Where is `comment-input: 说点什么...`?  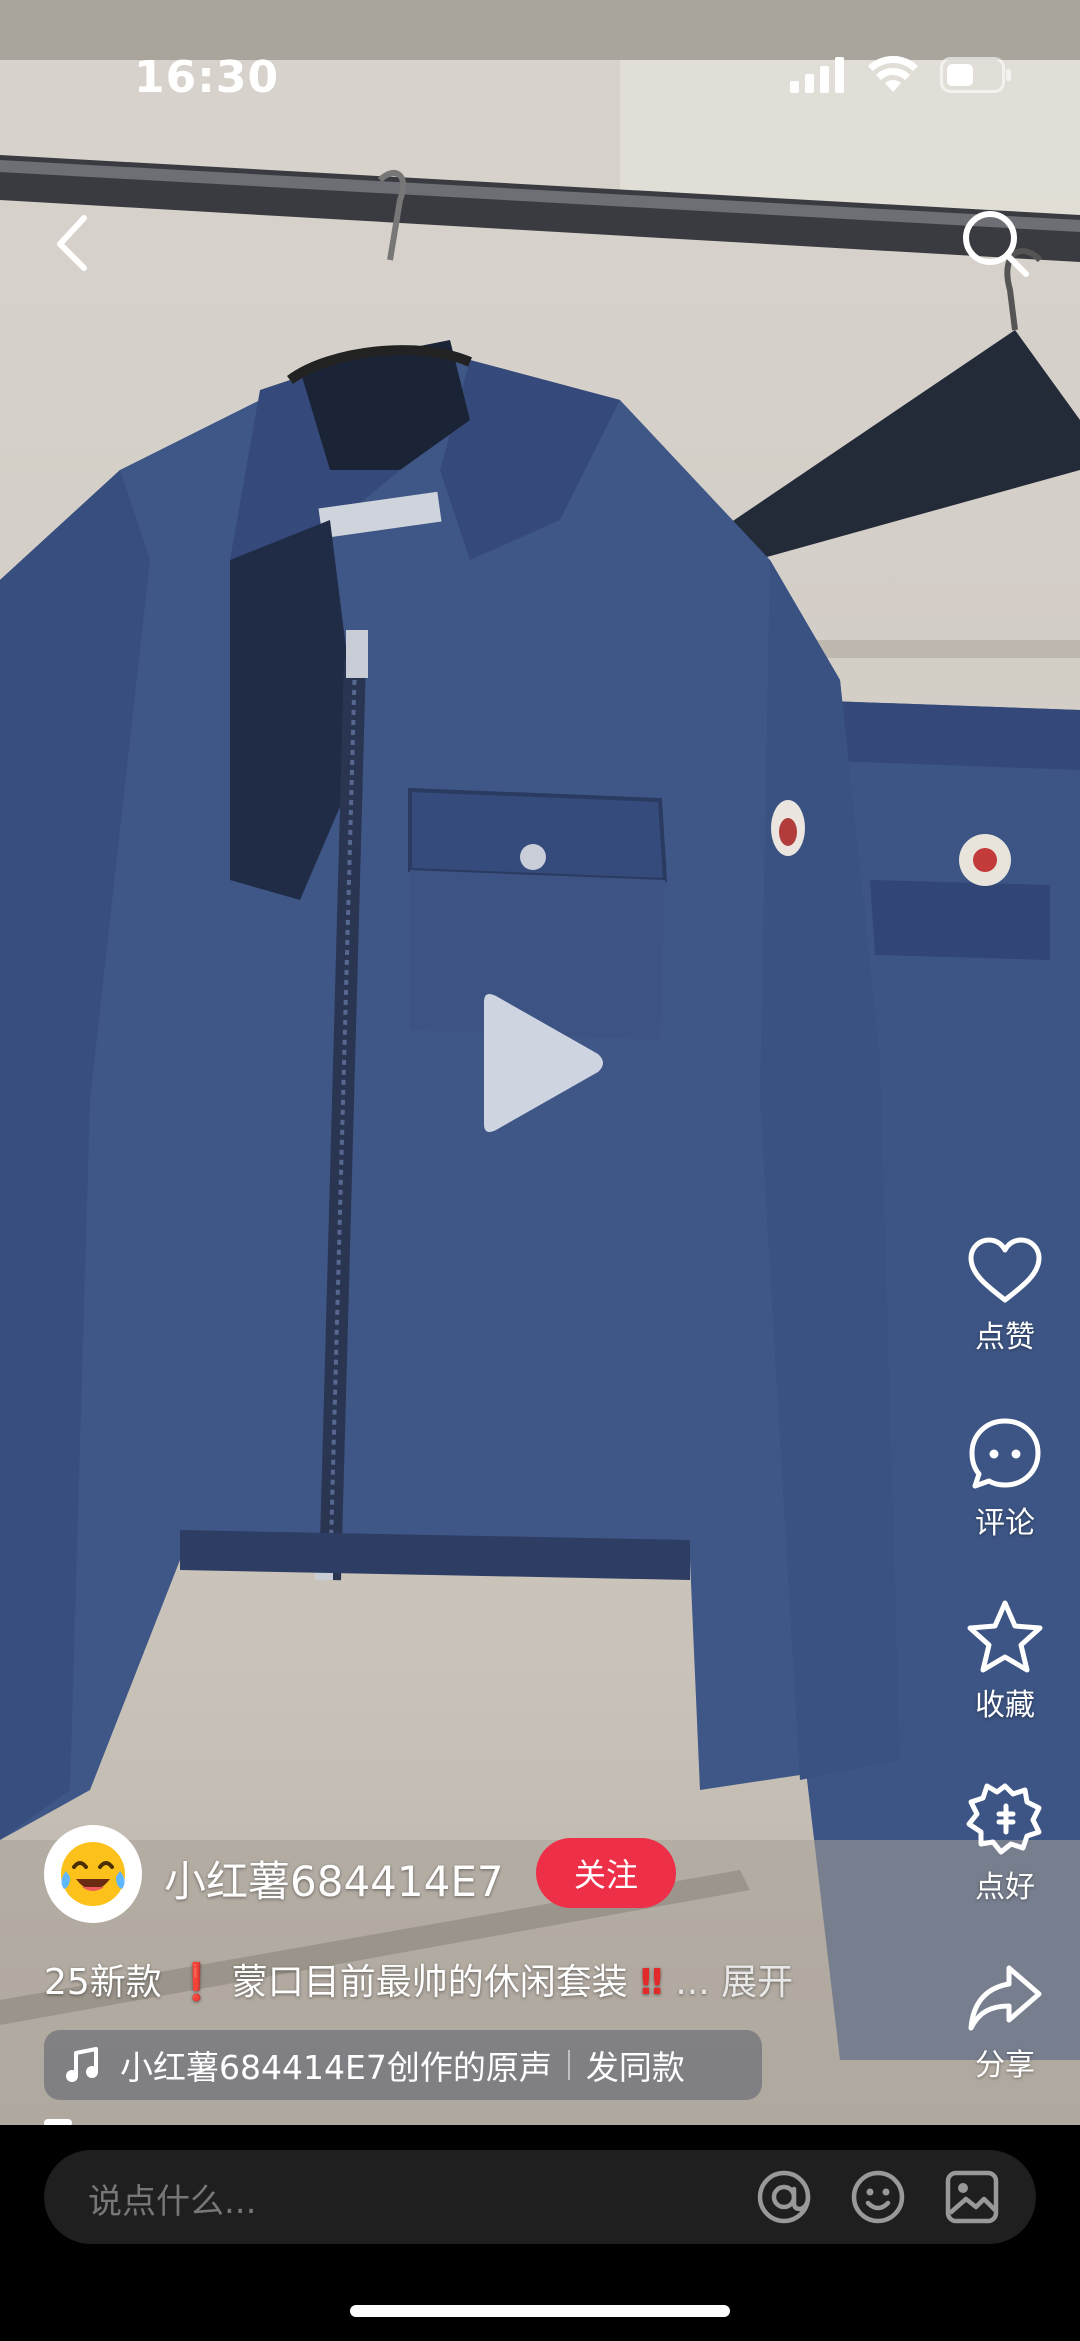
comment-input: 说点什么... is located at coordinates (540, 2197).